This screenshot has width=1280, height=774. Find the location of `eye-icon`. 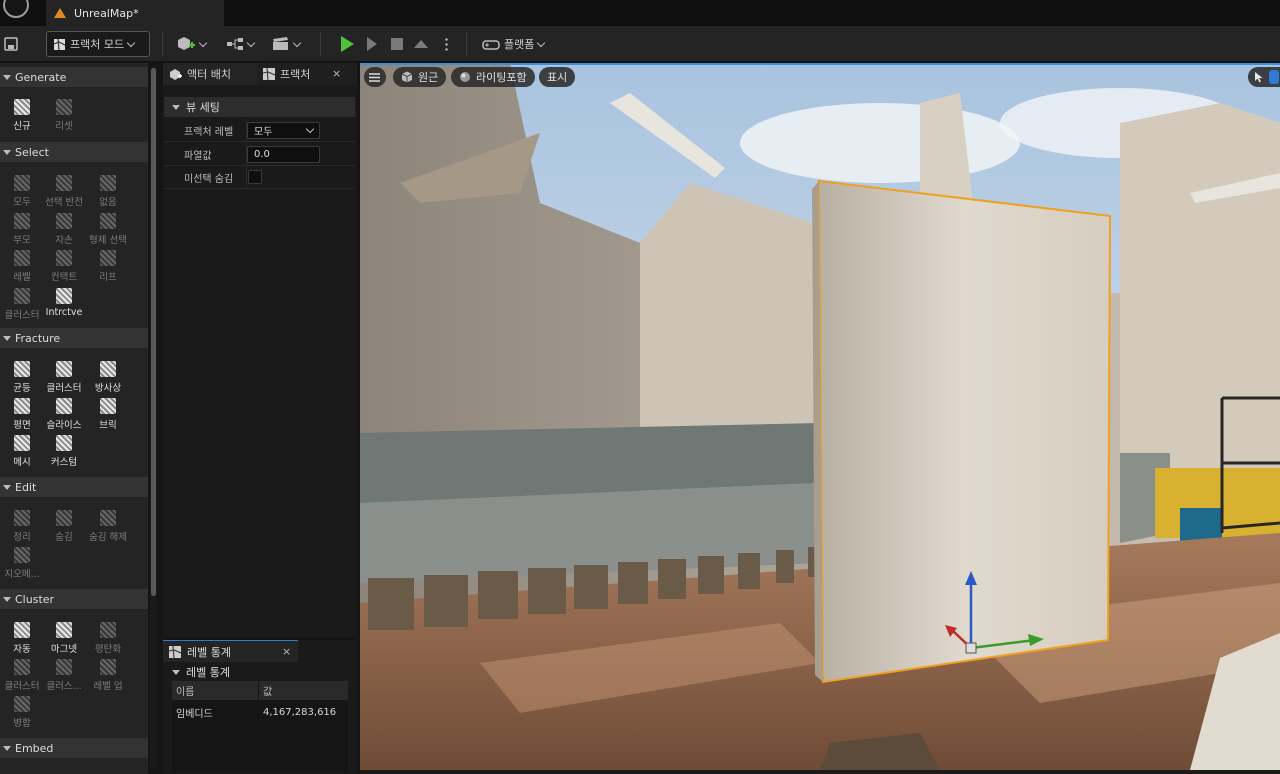

eye-icon is located at coordinates (108, 518).